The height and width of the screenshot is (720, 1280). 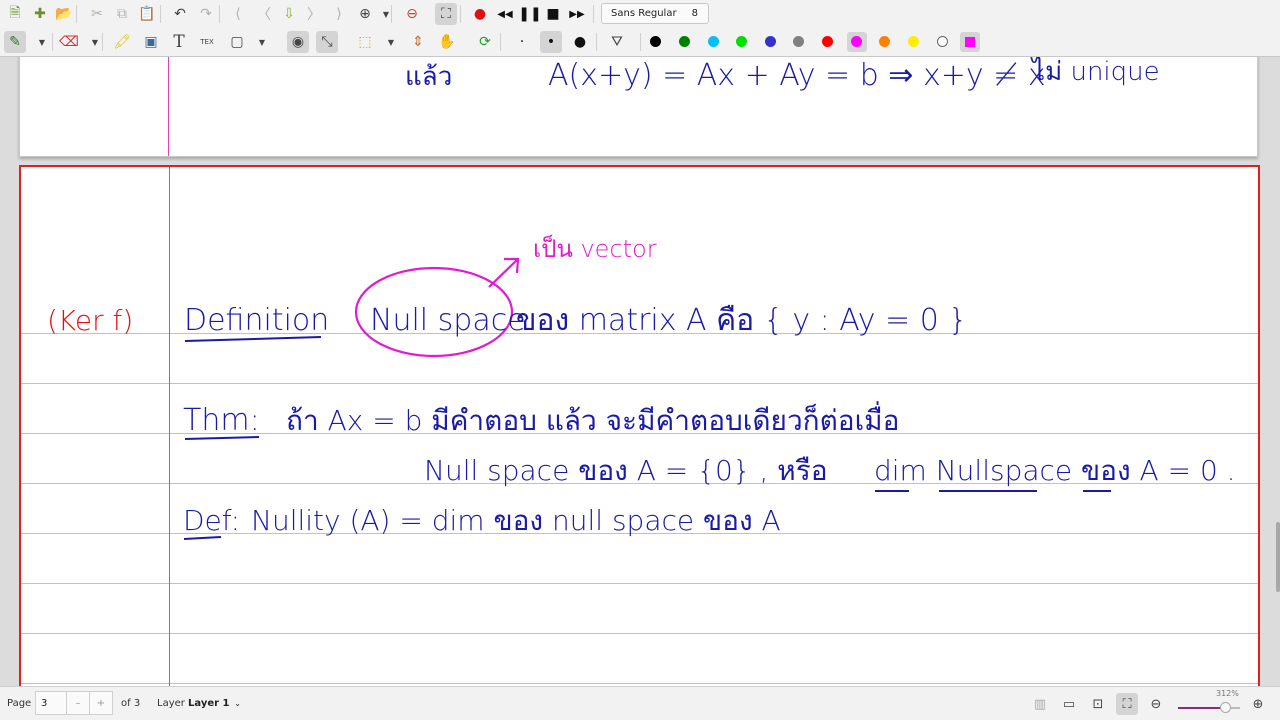 What do you see at coordinates (206, 14) in the screenshot?
I see `redo-icon: ↷` at bounding box center [206, 14].